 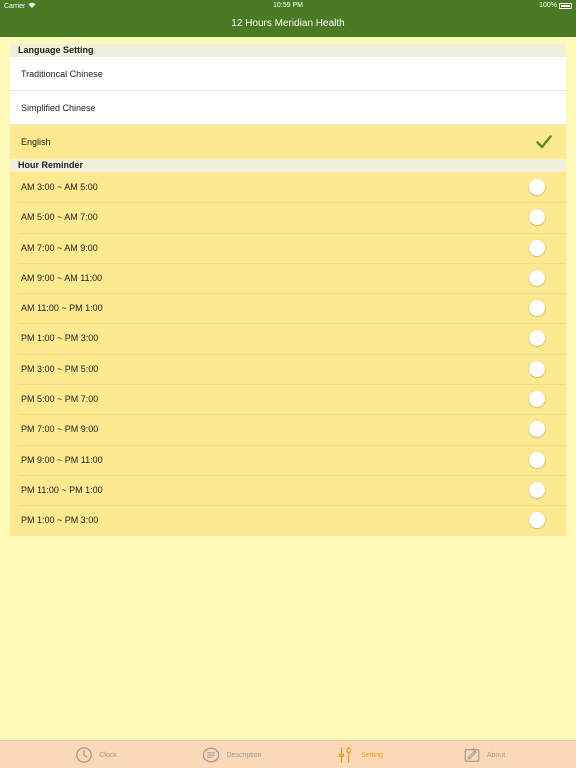 What do you see at coordinates (288, 247) in the screenshot?
I see `reminder-row: AM 7:00 ~ AM 9:00` at bounding box center [288, 247].